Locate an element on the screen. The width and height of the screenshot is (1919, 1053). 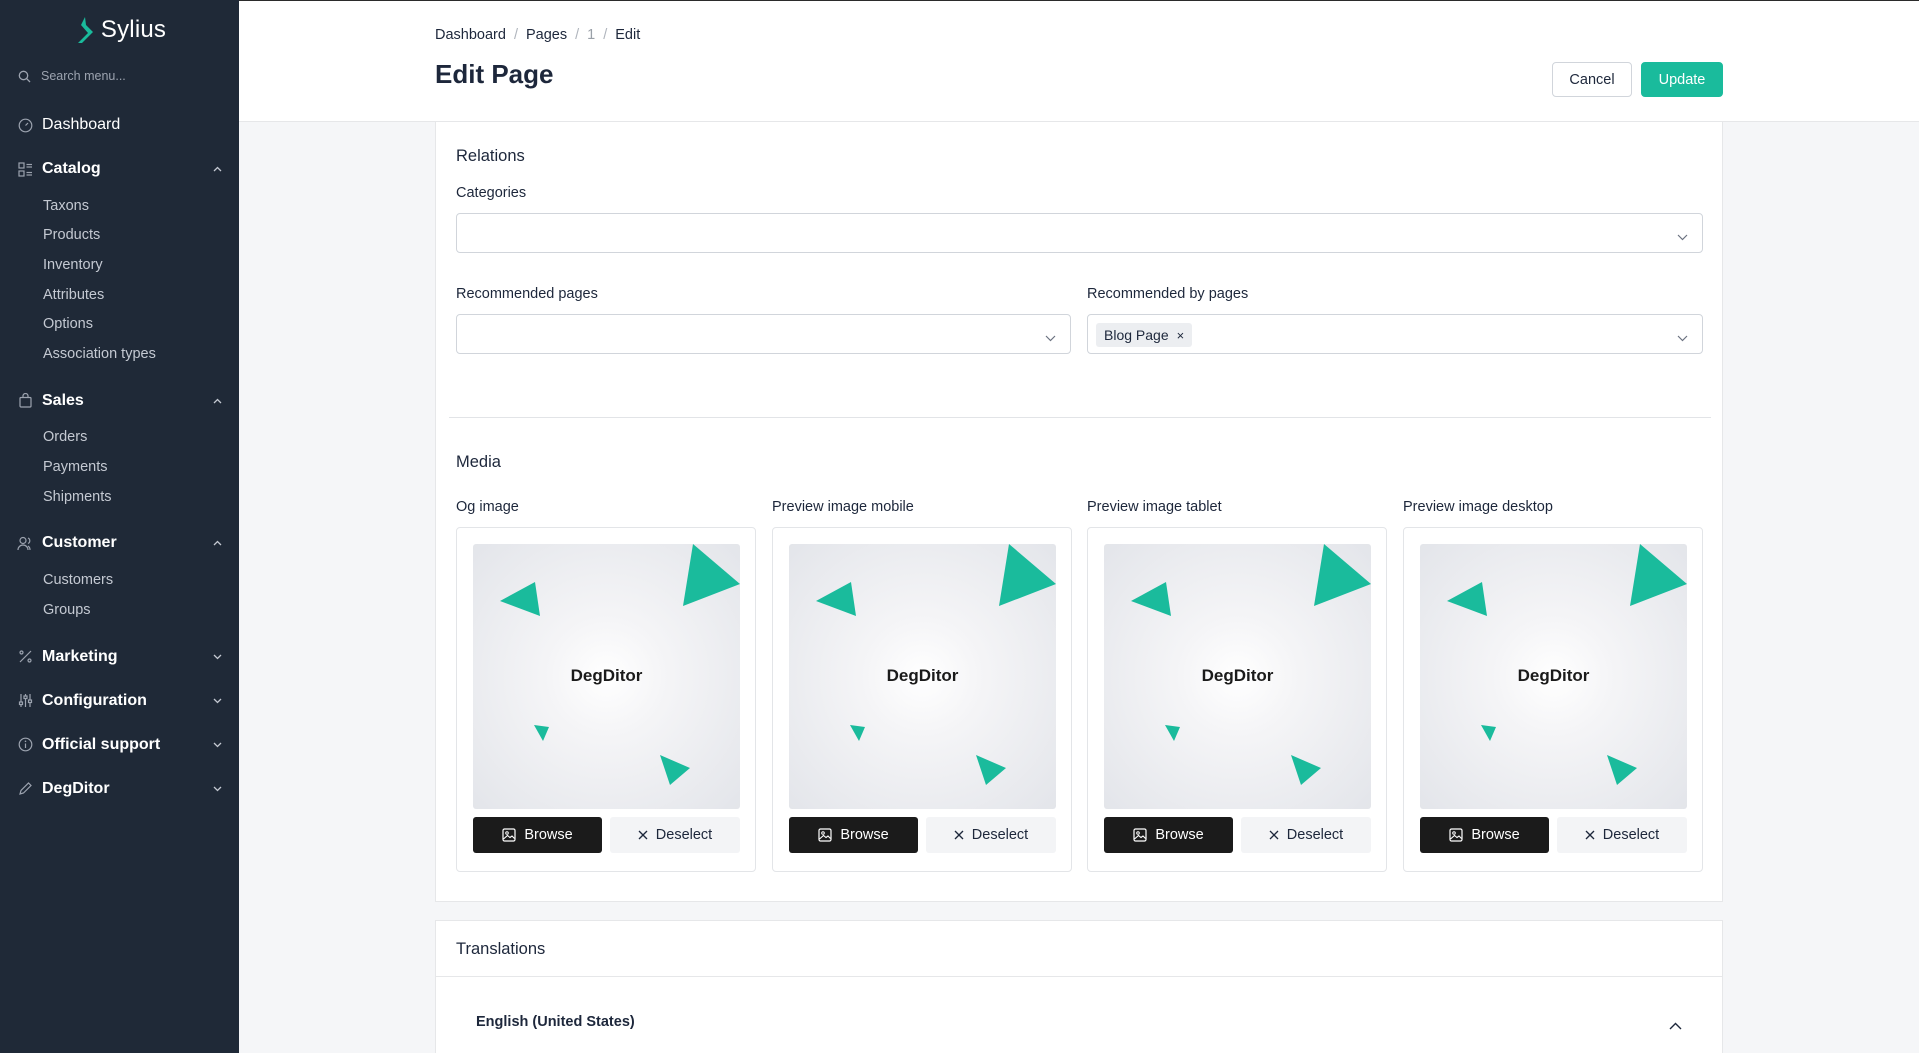
sylius-logo-icon is located at coordinates (85, 30).